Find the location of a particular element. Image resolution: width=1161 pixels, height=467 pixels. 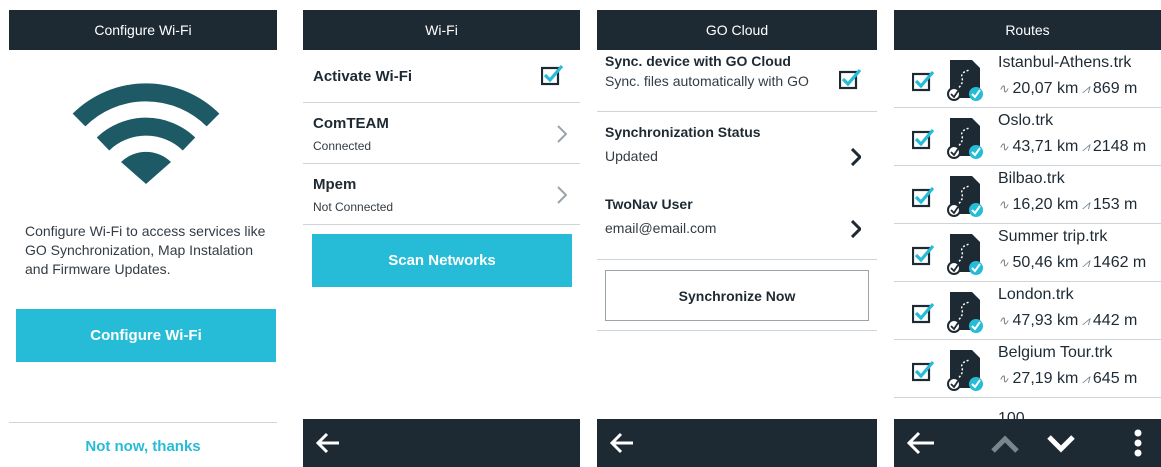

route-stats: ∿ 16,20 km ⩘ 153 m is located at coordinates (1067, 205).